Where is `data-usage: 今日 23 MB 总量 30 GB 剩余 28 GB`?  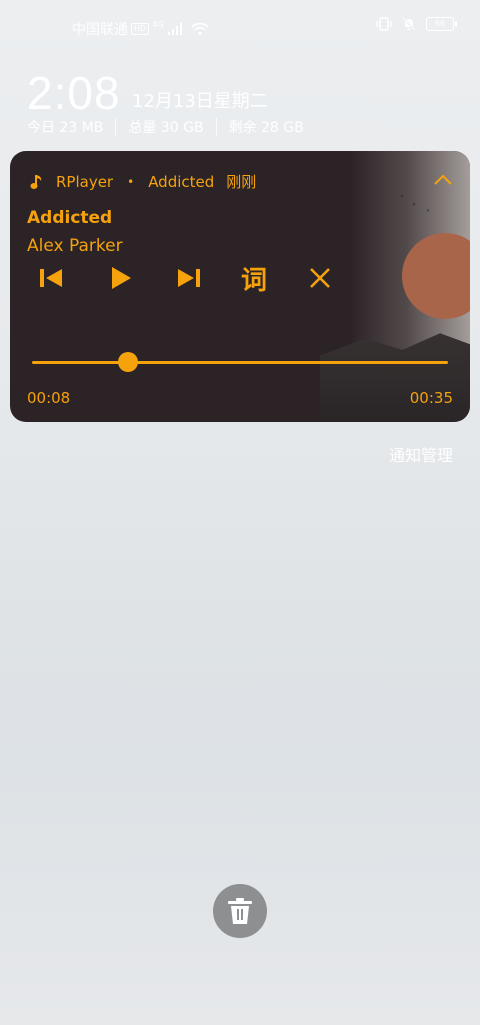
data-usage: 今日 23 MB 总量 30 GB 剩余 28 GB is located at coordinates (165, 127).